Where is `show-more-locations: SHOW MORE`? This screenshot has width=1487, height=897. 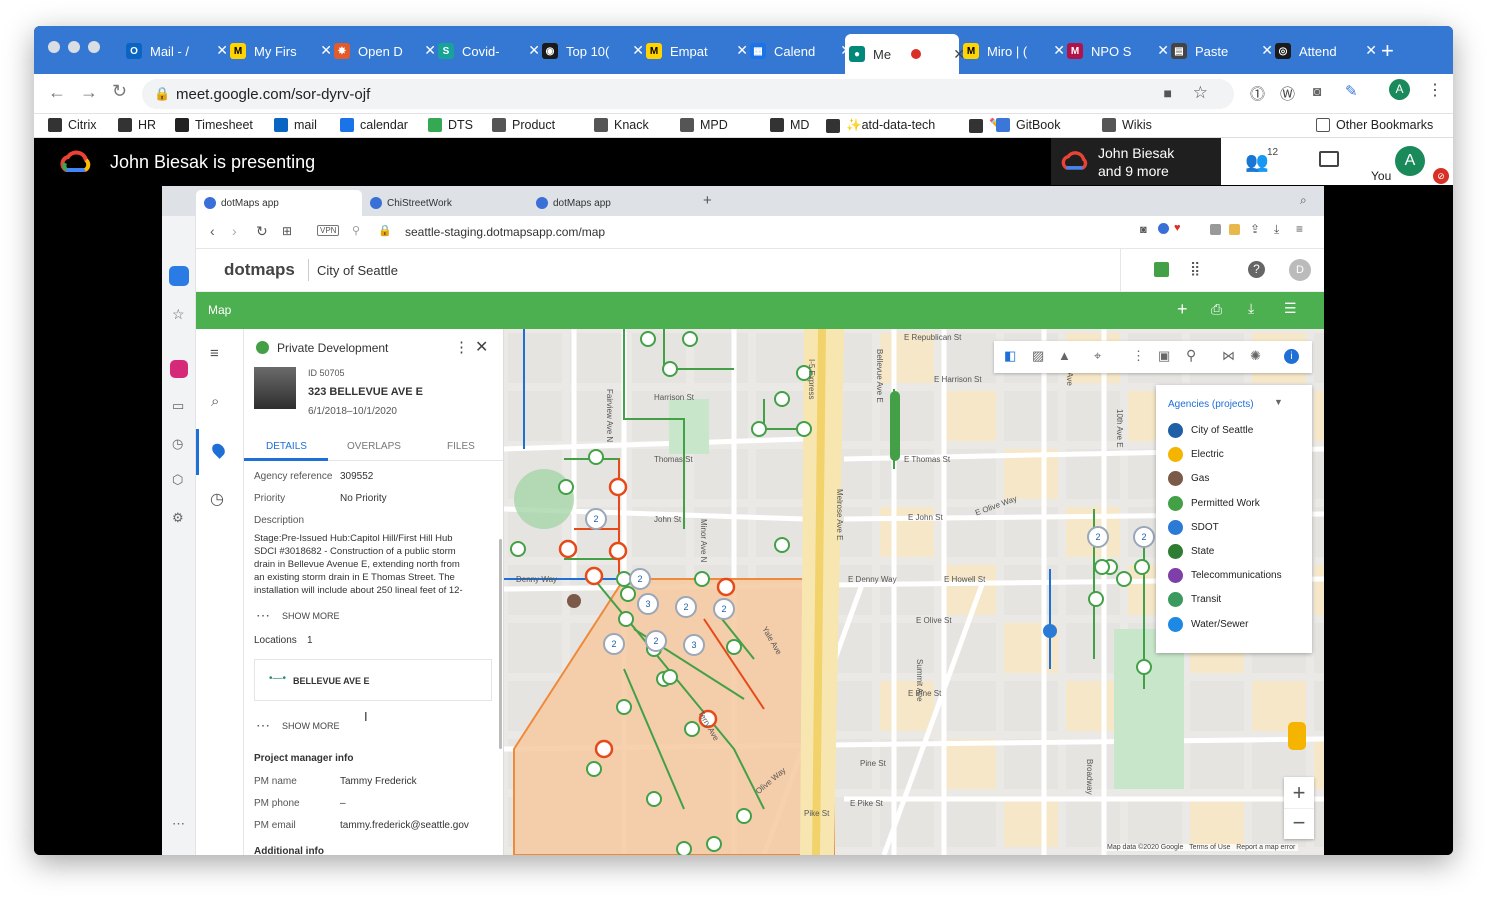
show-more-locations: SHOW MORE is located at coordinates (311, 726).